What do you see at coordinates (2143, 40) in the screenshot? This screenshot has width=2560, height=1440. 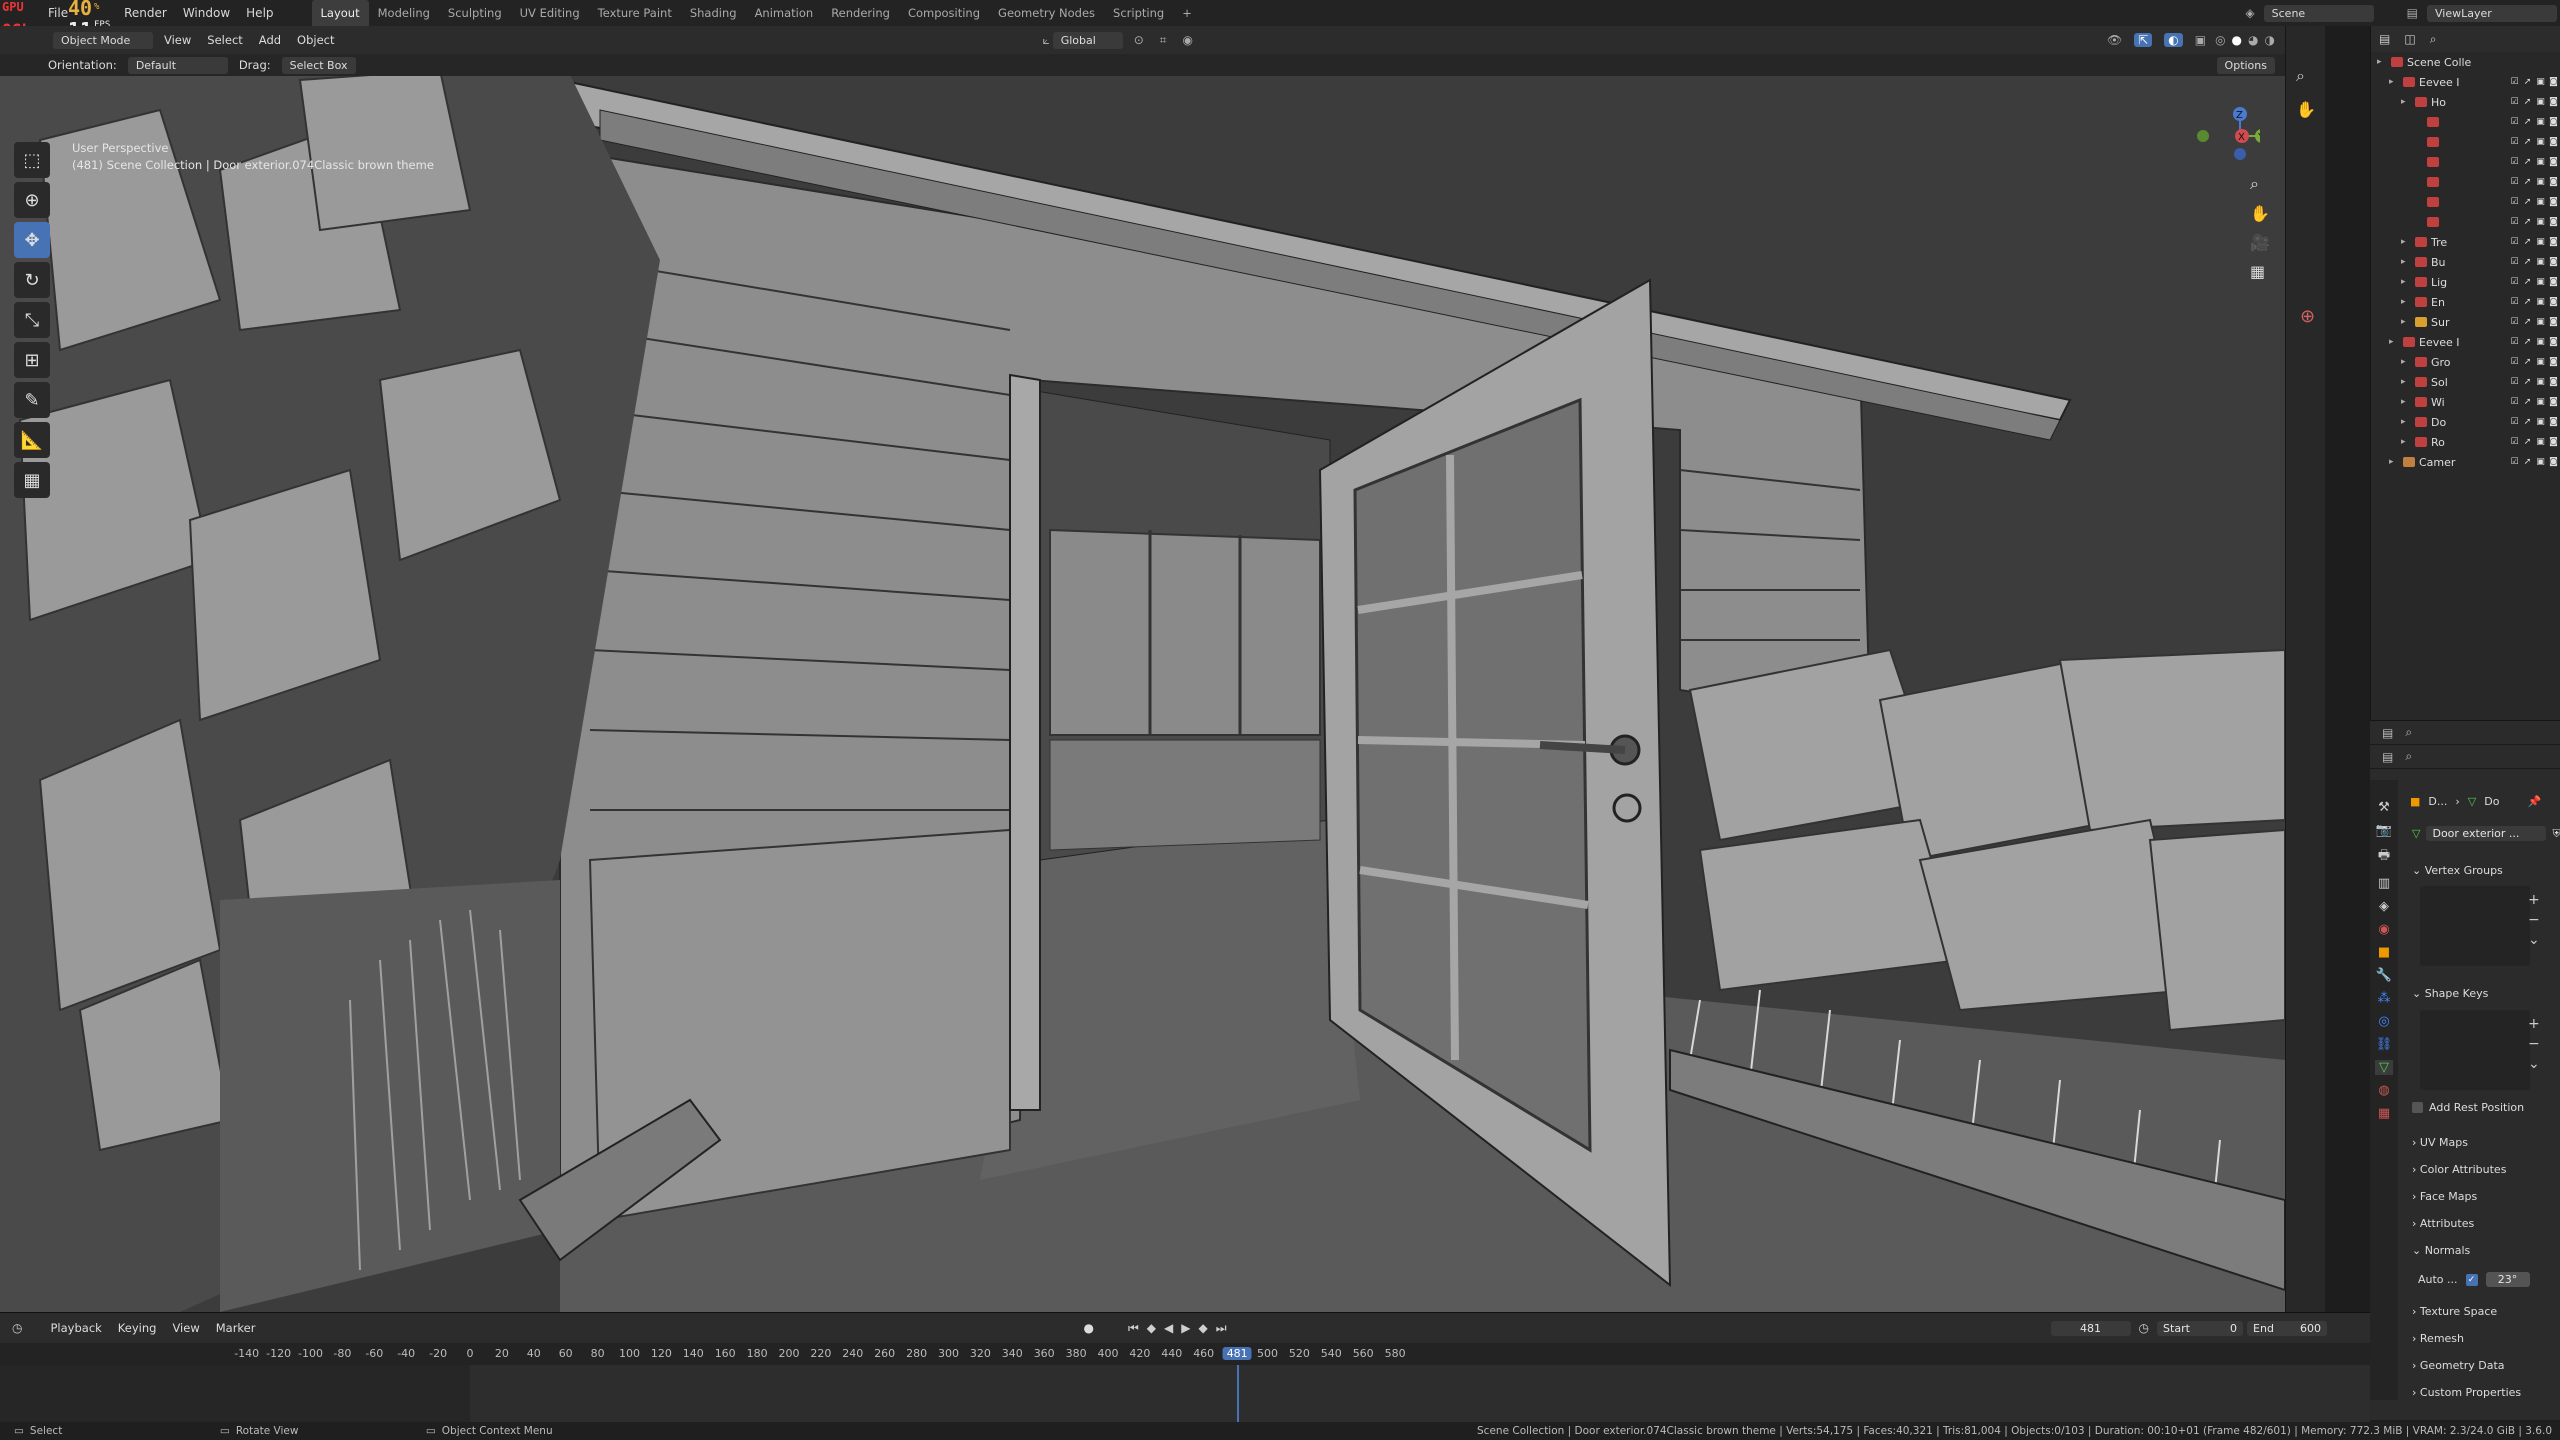 I see `gizmo-toggle-icon: ⇱` at bounding box center [2143, 40].